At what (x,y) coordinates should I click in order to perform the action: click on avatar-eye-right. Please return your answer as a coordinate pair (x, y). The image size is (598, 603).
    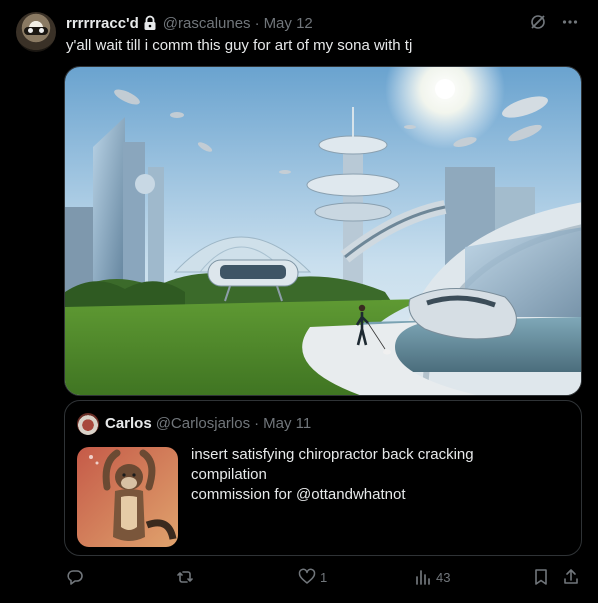
    Looking at the image, I should click on (41, 30).